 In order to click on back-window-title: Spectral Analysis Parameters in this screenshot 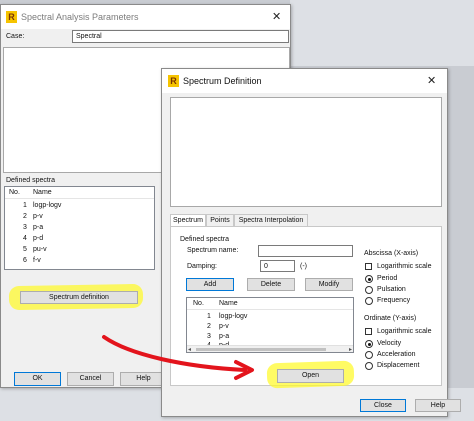, I will do `click(80, 17)`.